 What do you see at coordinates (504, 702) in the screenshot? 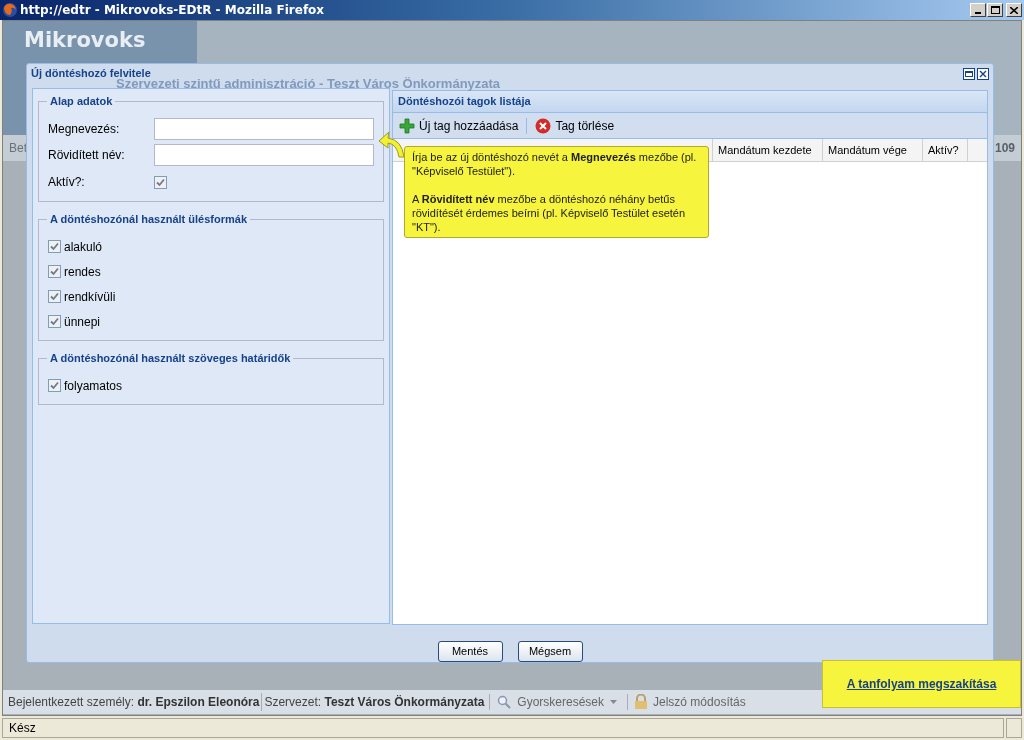
I see `search-icon` at bounding box center [504, 702].